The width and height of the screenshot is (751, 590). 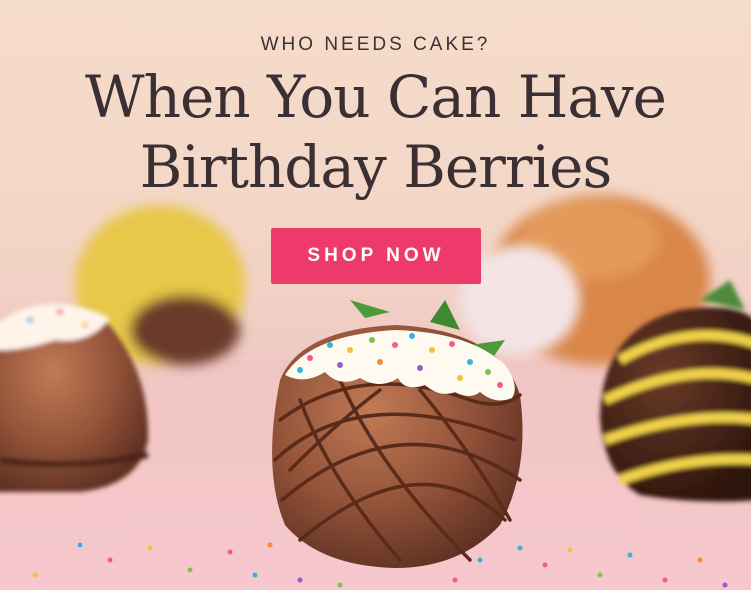 I want to click on title-line-2: Birthday Berries, so click(x=376, y=167).